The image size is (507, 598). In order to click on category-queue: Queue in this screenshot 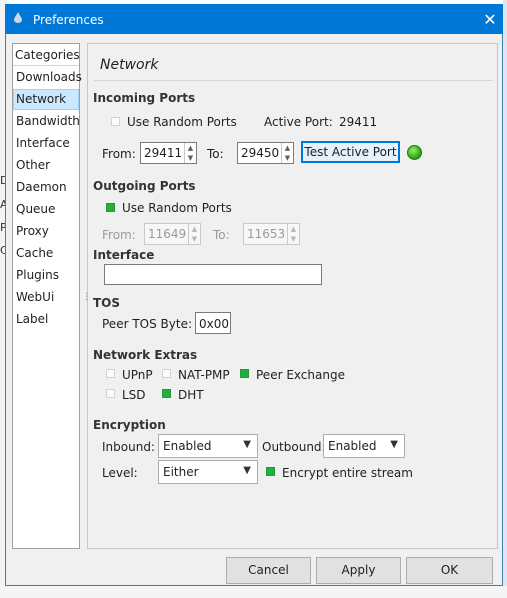, I will do `click(46, 209)`.